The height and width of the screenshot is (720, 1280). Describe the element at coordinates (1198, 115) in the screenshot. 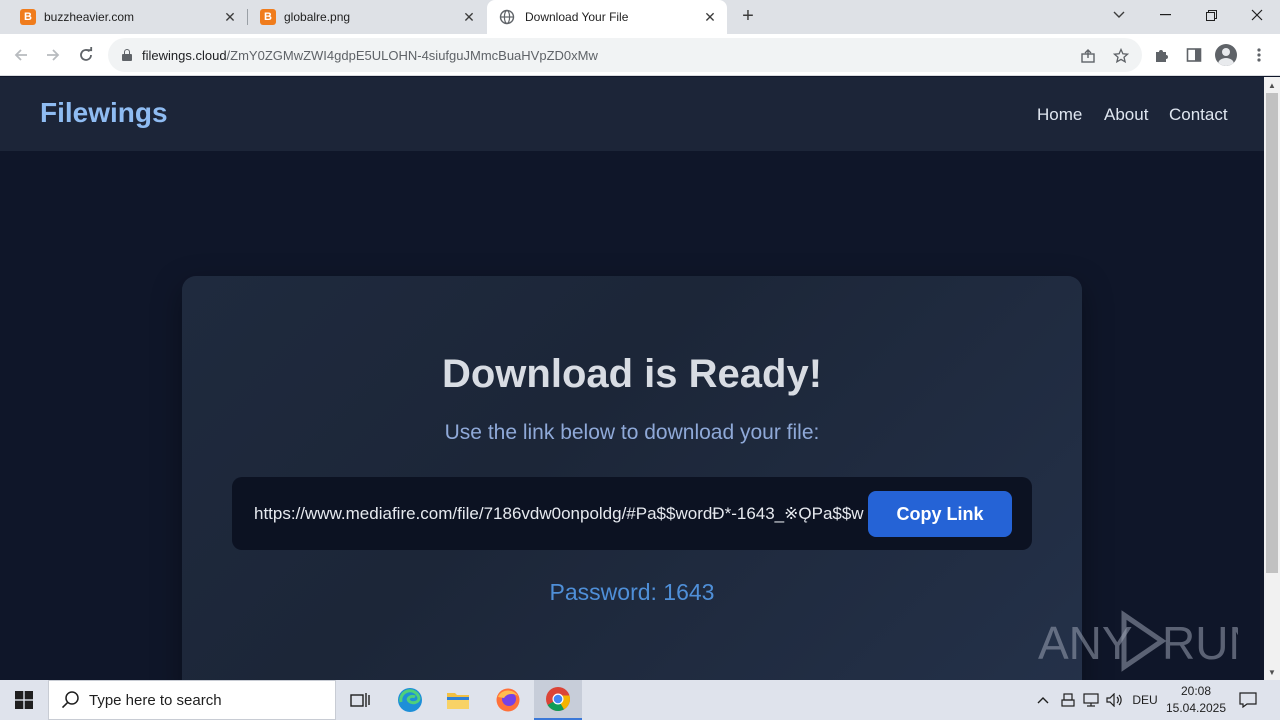

I see `nav-contact: Contact` at that location.